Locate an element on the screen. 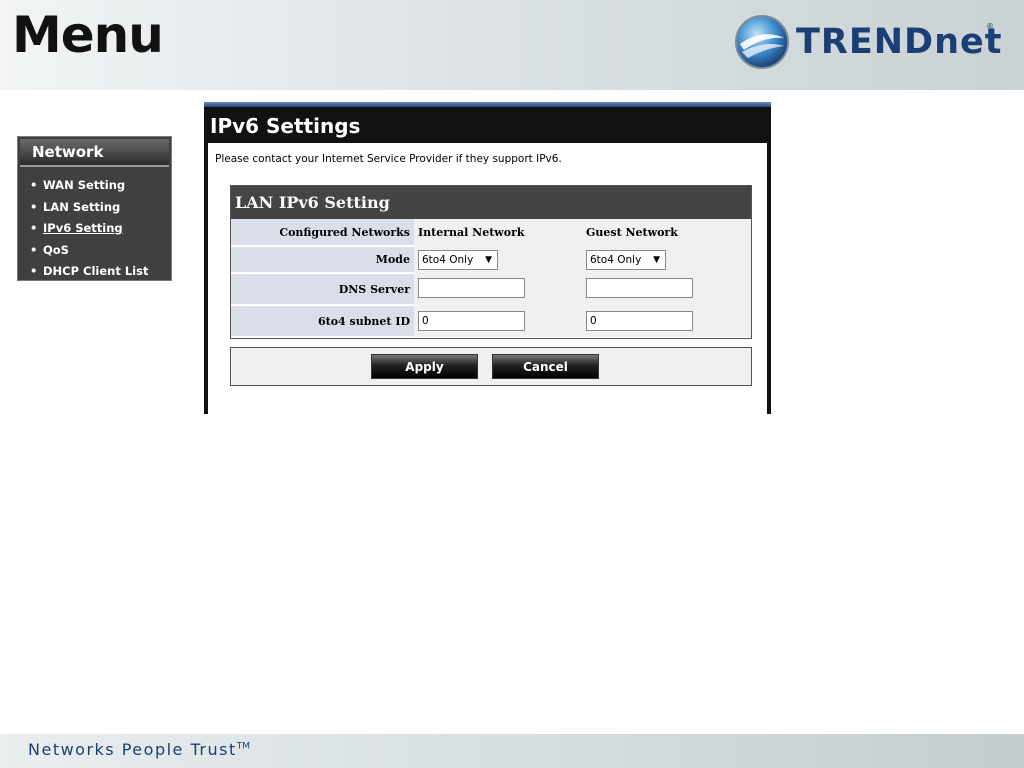  configured-networks-label: Configured Networks is located at coordinates (322, 233).